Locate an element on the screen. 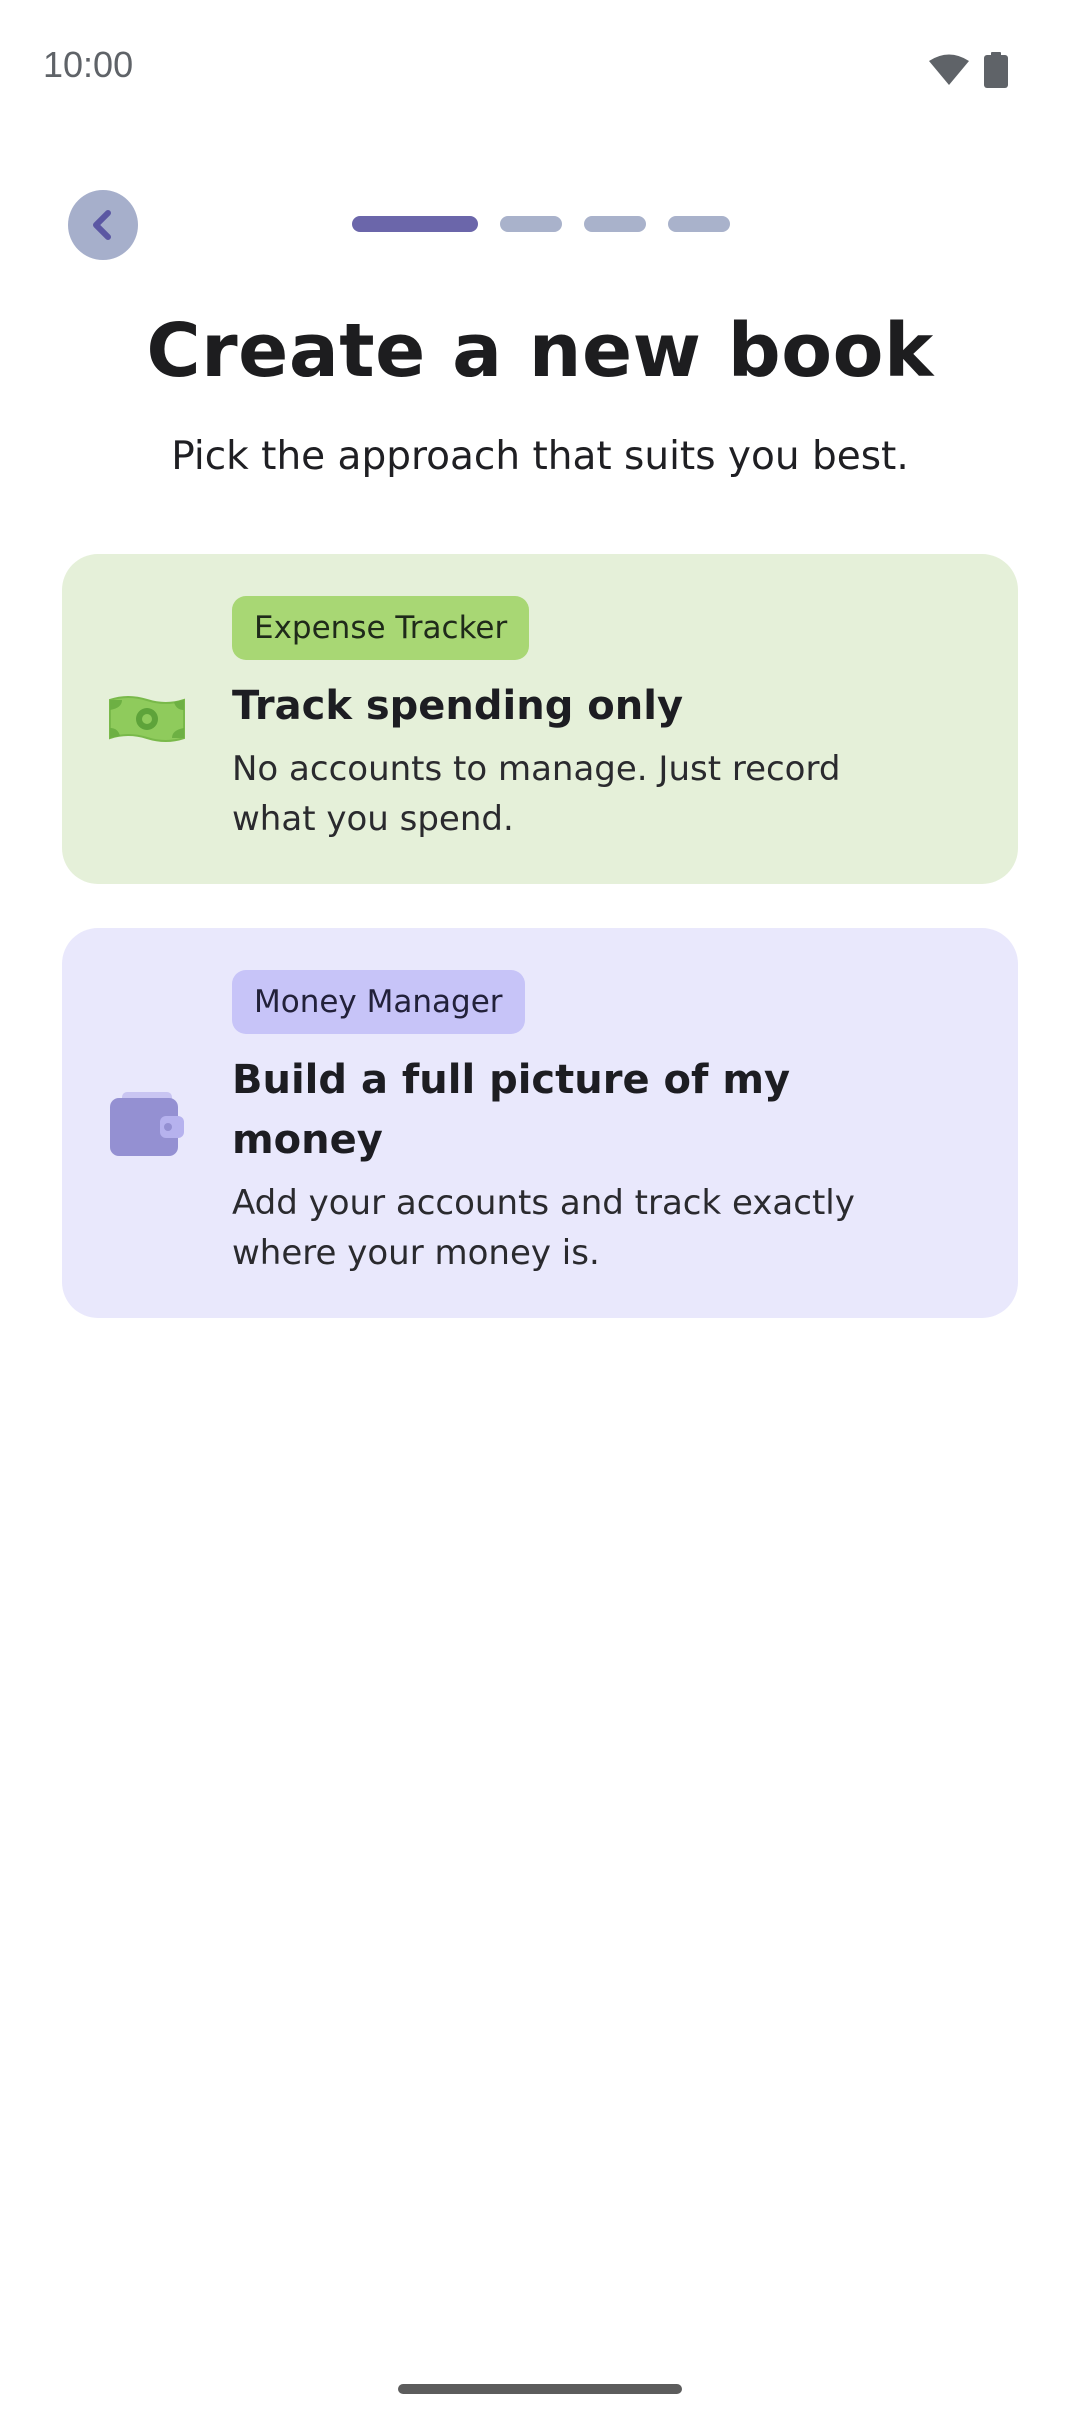 This screenshot has height=2424, width=1080. status-bar: 10:00 is located at coordinates (540, 70).